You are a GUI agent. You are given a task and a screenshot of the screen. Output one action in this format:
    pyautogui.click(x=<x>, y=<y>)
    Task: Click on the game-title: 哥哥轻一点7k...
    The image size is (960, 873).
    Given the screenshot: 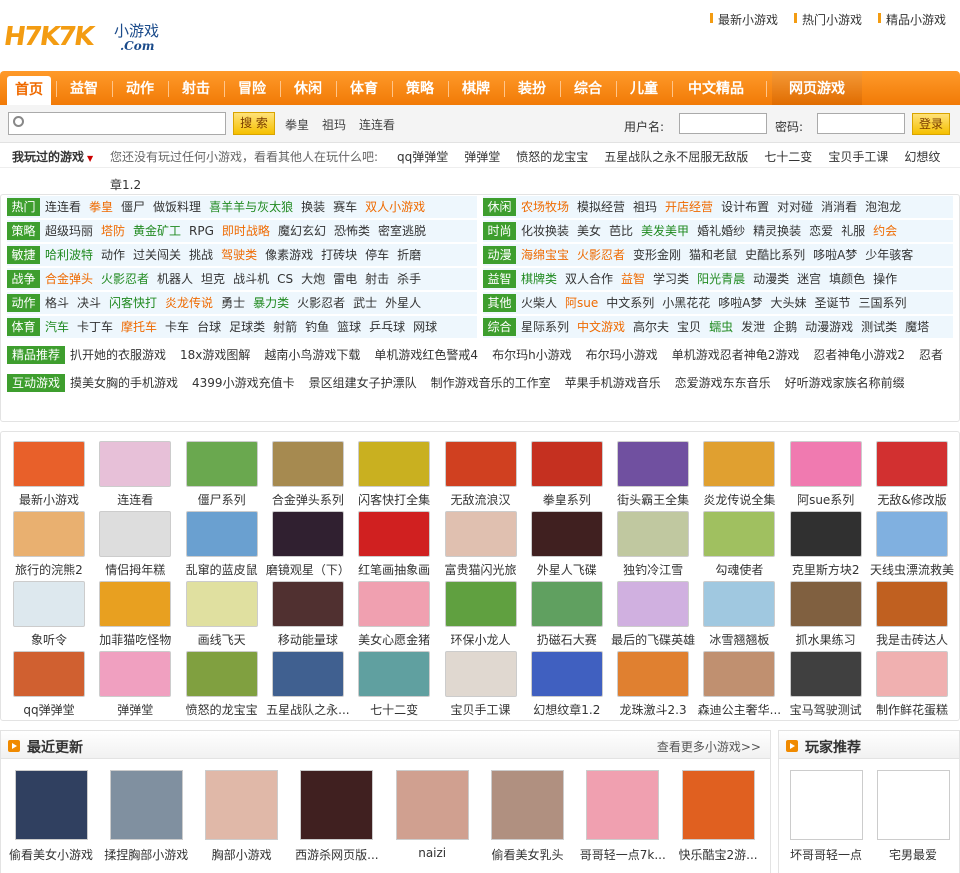 What is the action you would take?
    pyautogui.click(x=623, y=854)
    